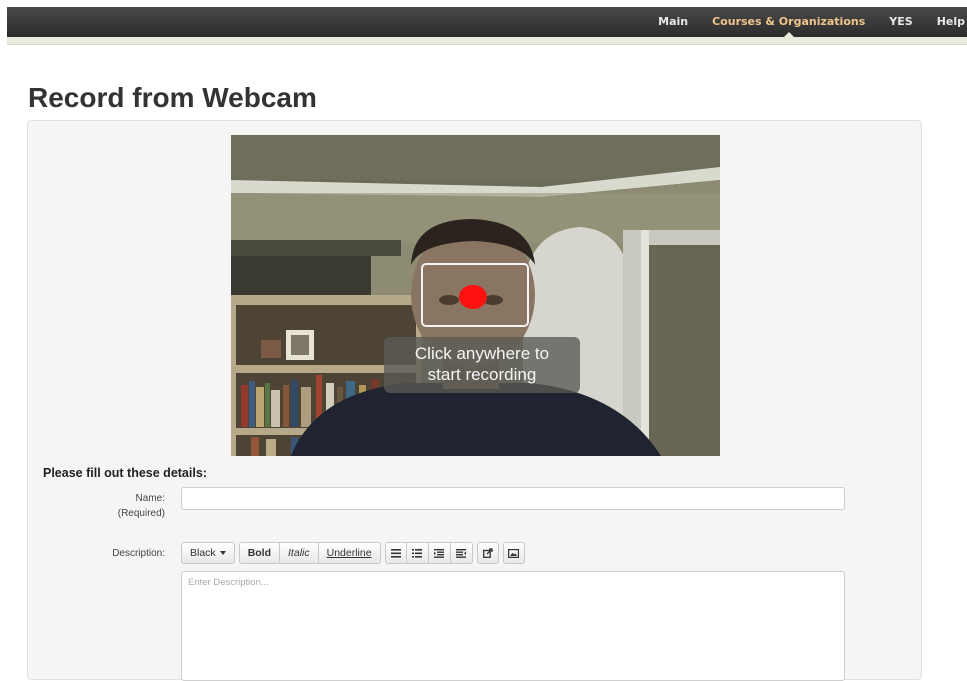 The image size is (967, 681). What do you see at coordinates (487, 22) in the screenshot?
I see `top-navigation-bar: Main Courses & Organizations YES Help` at bounding box center [487, 22].